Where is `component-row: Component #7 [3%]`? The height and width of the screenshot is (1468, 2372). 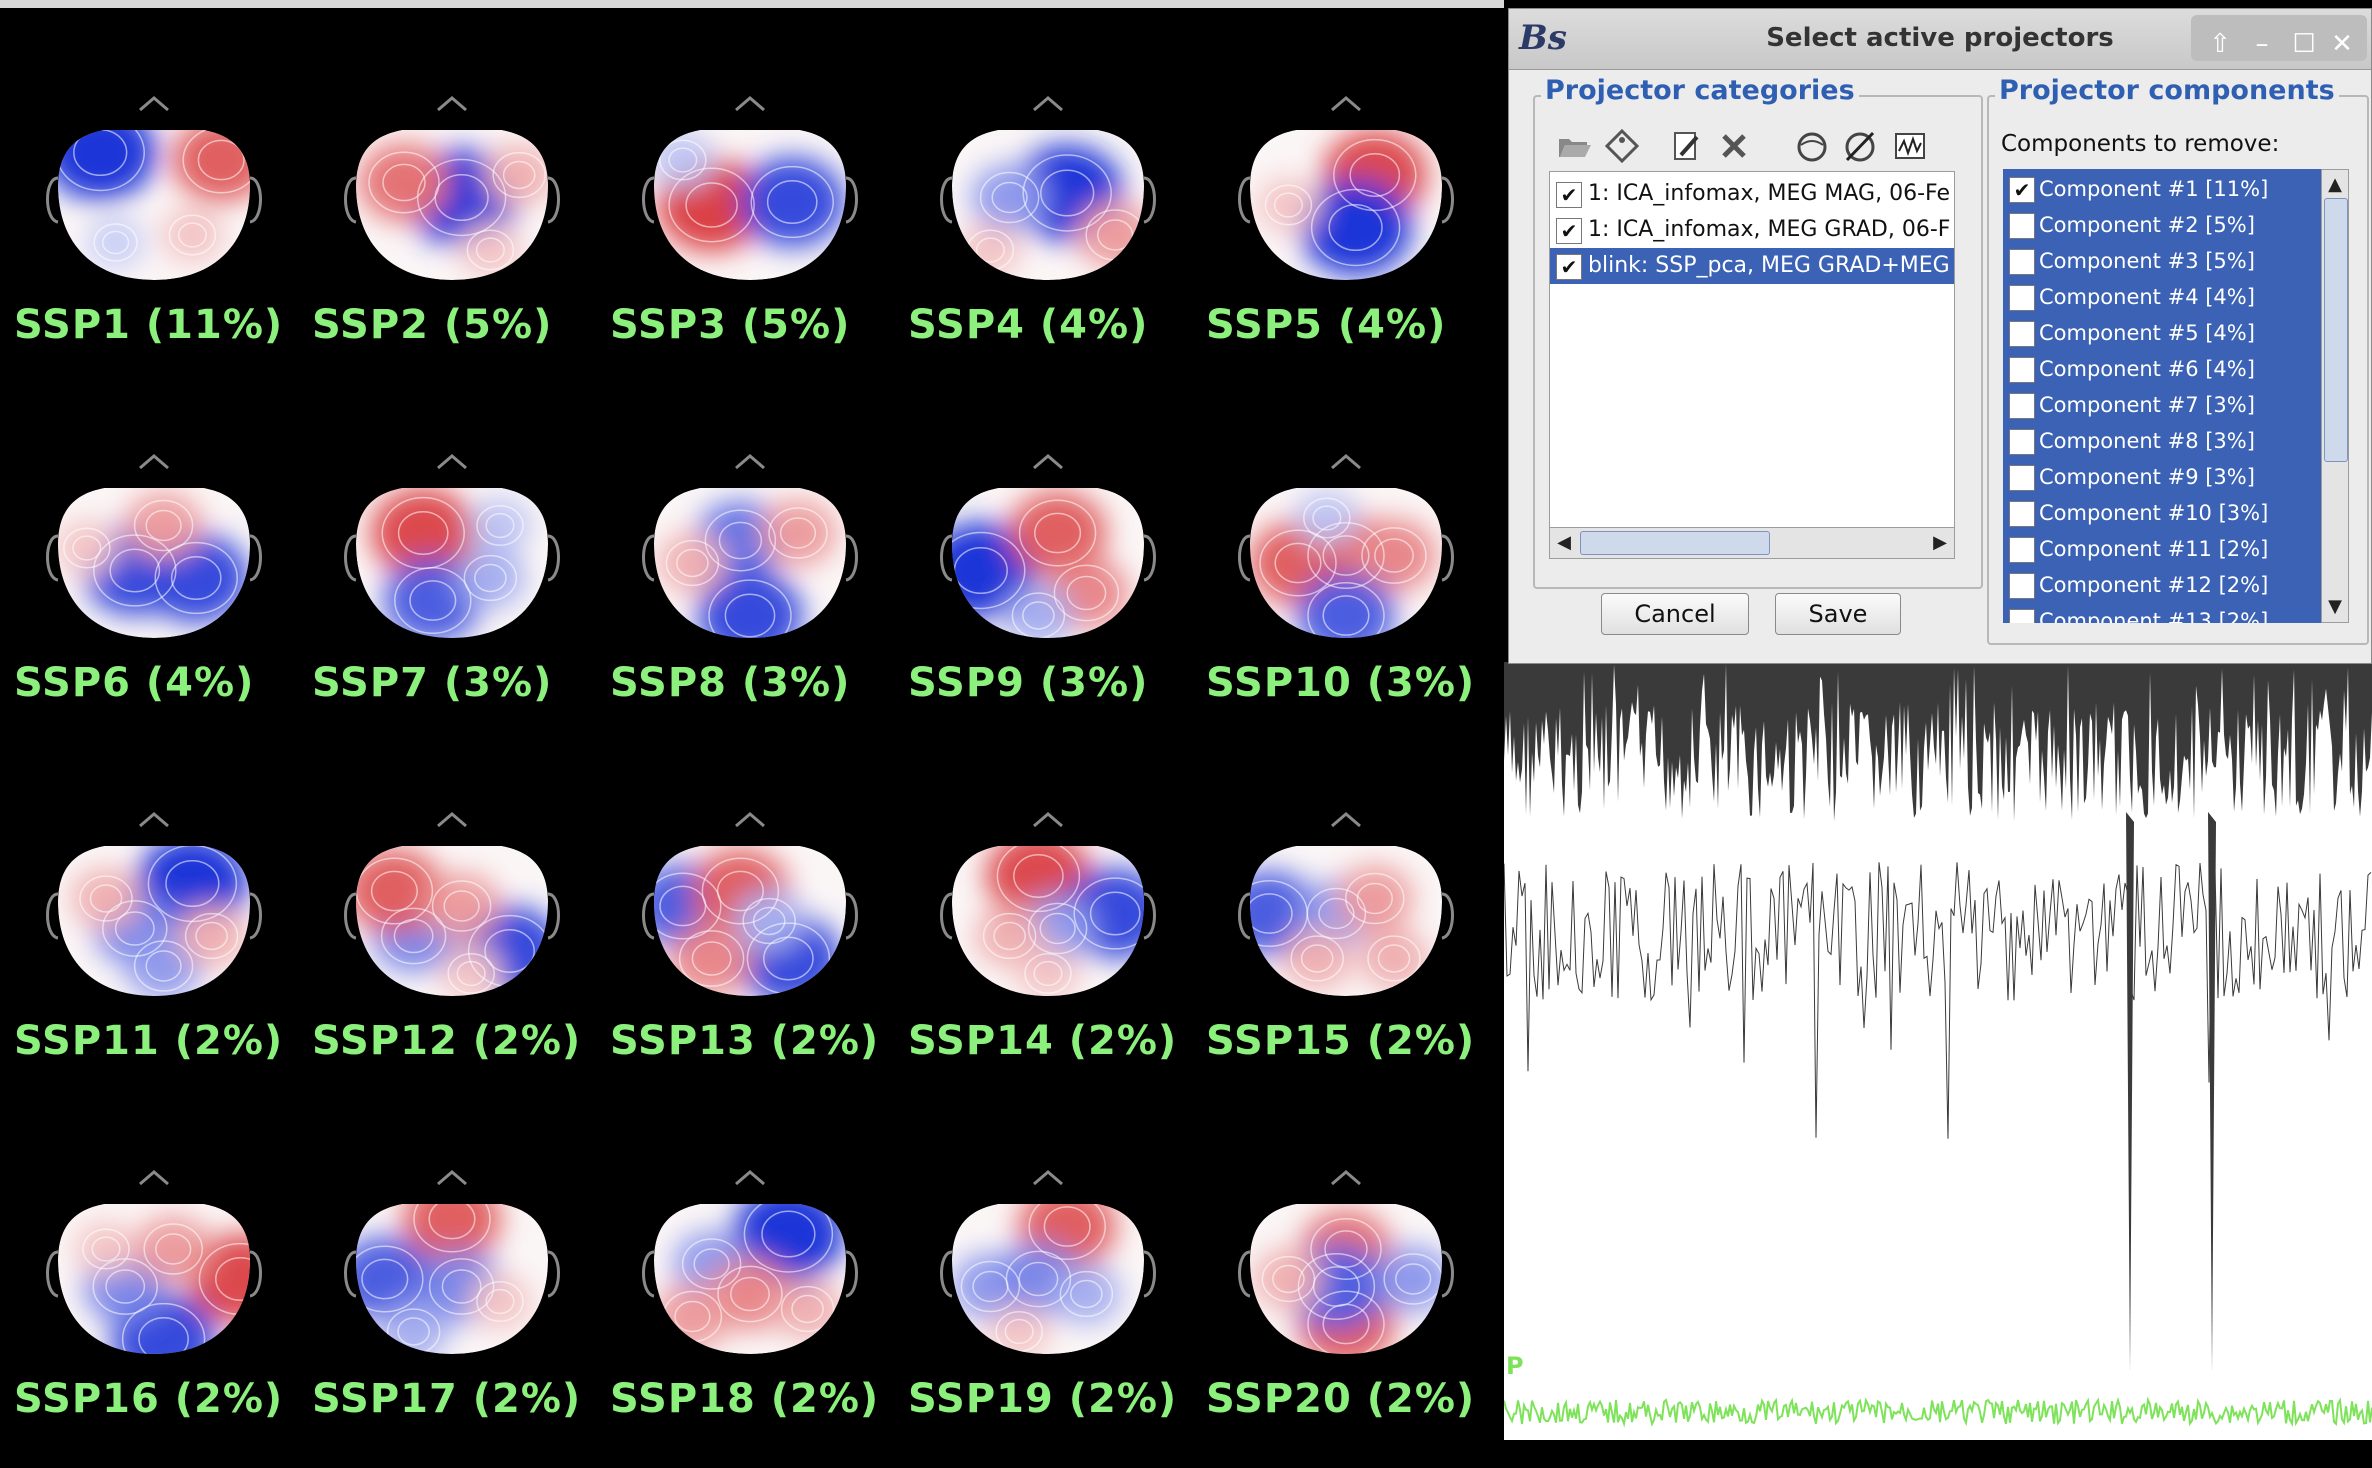
component-row: Component #7 [3%] is located at coordinates (2153, 405).